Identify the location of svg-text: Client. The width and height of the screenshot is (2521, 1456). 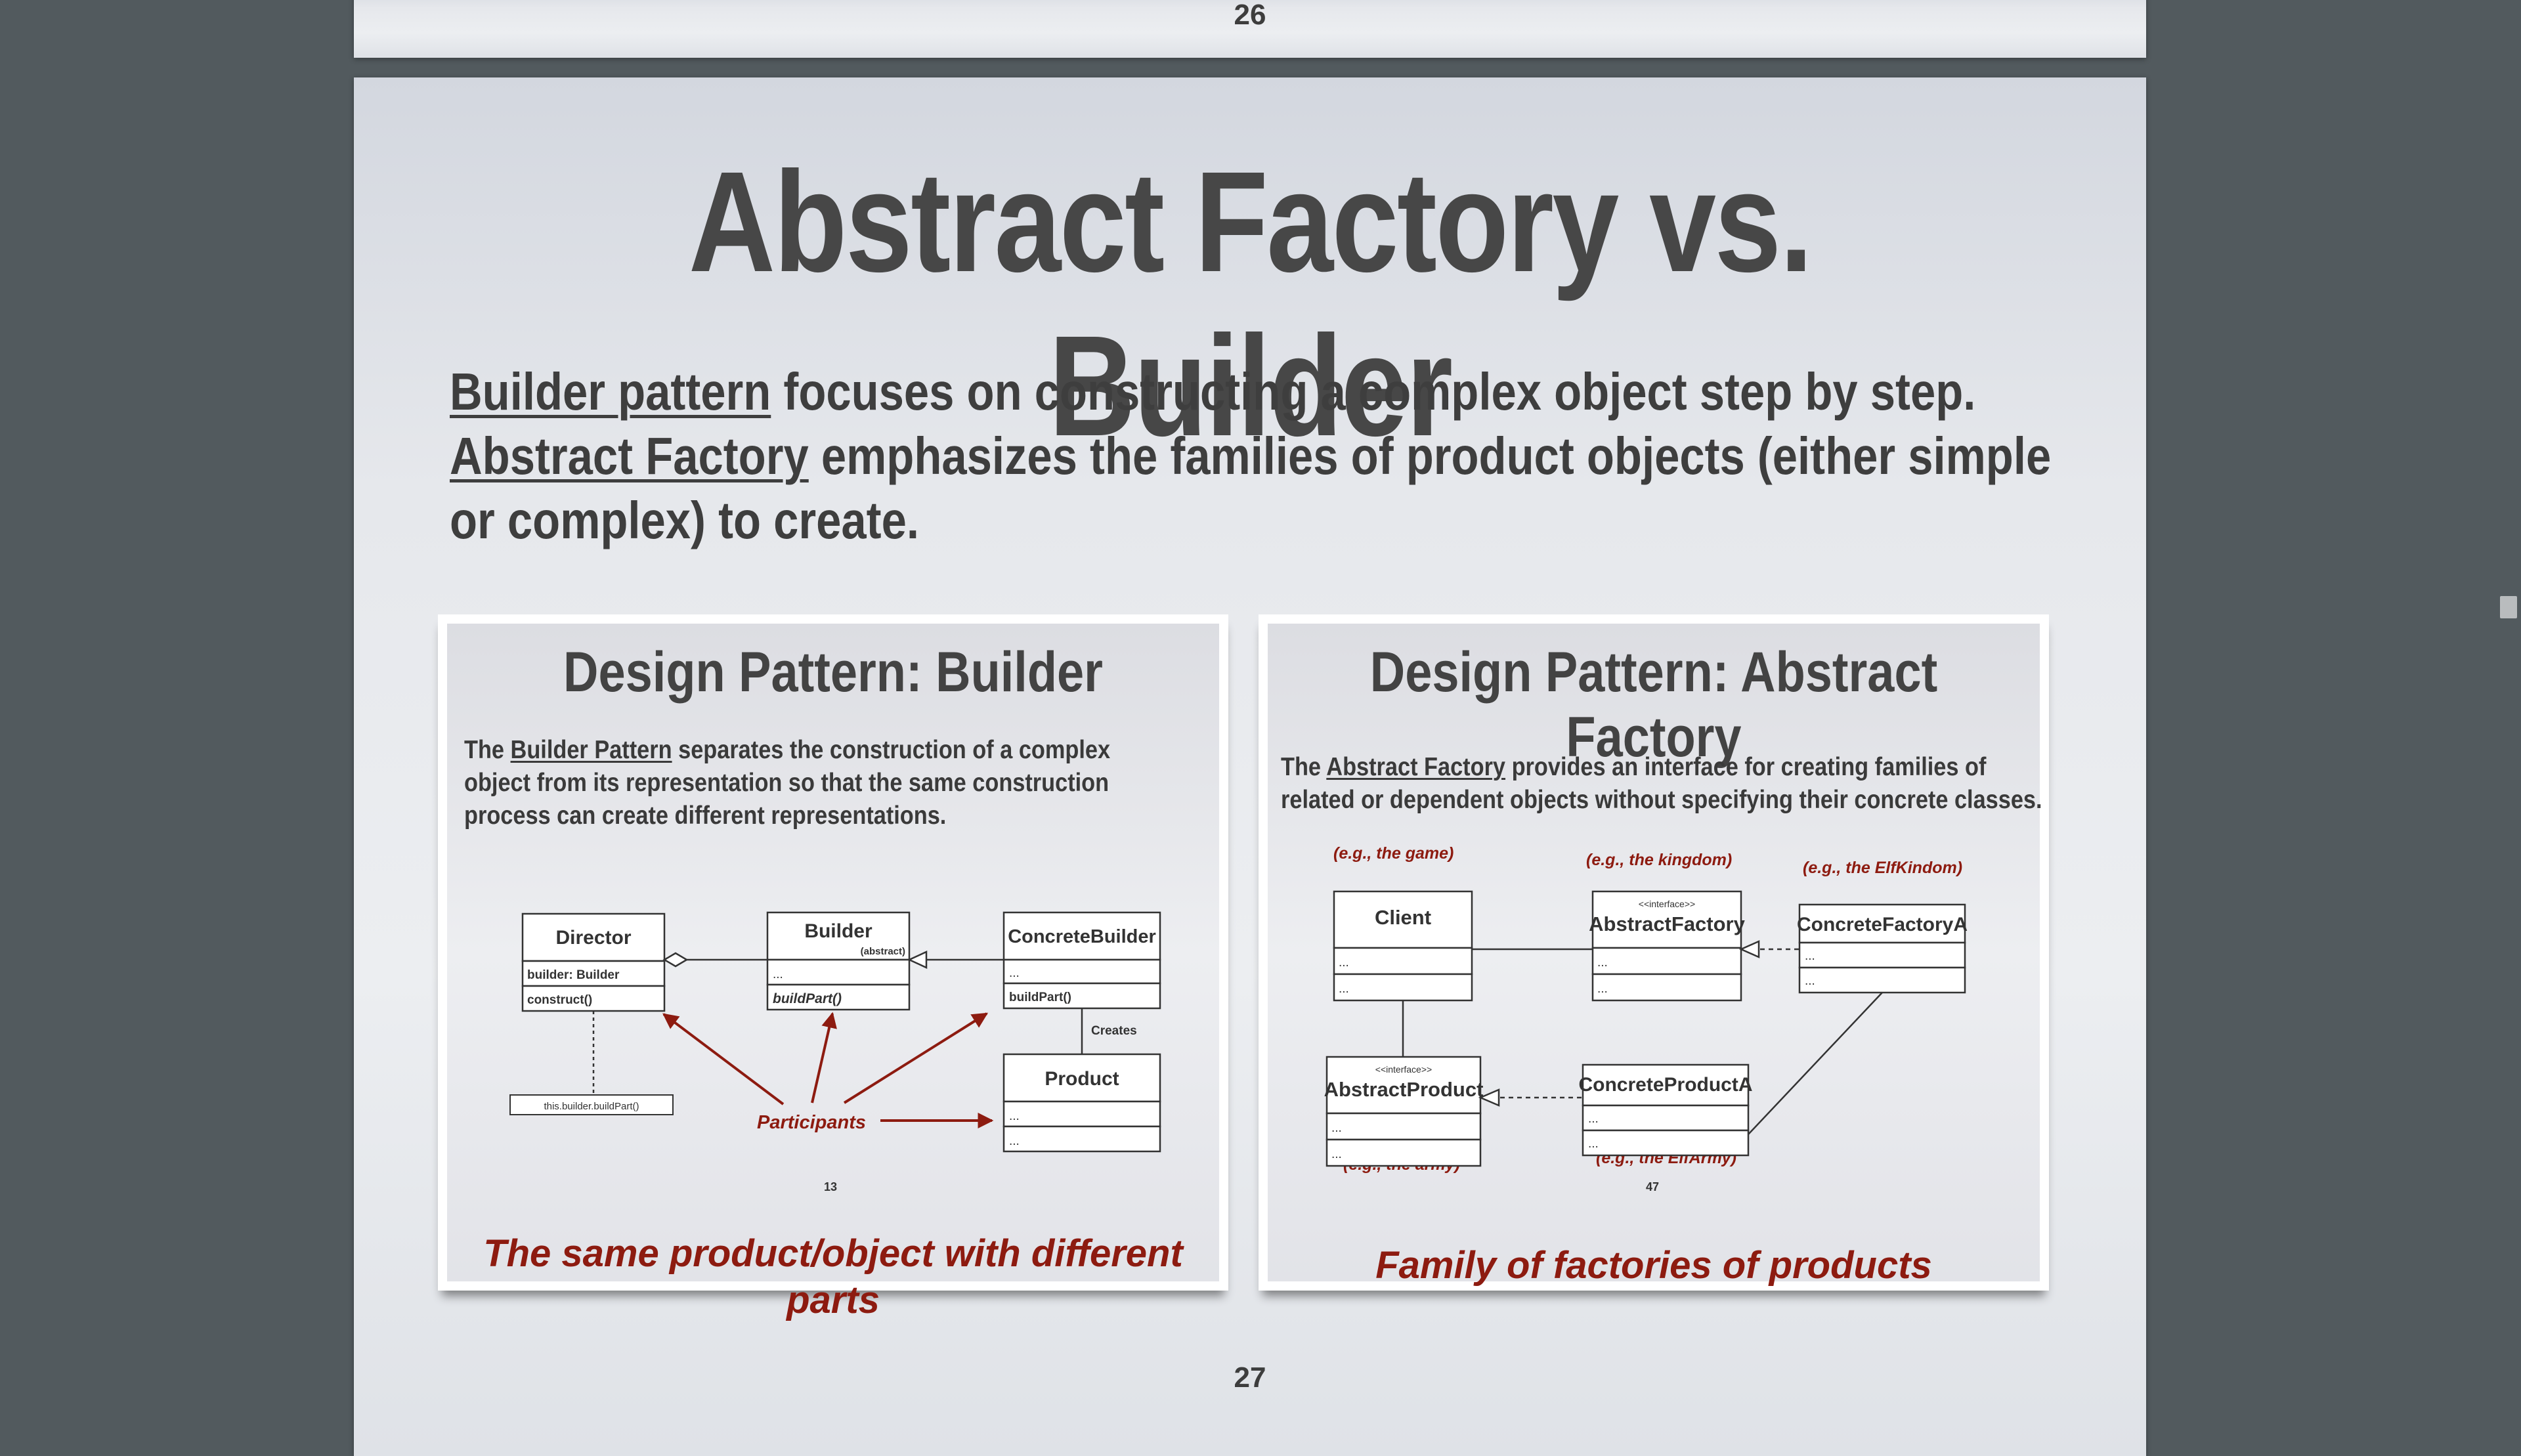
(1403, 917).